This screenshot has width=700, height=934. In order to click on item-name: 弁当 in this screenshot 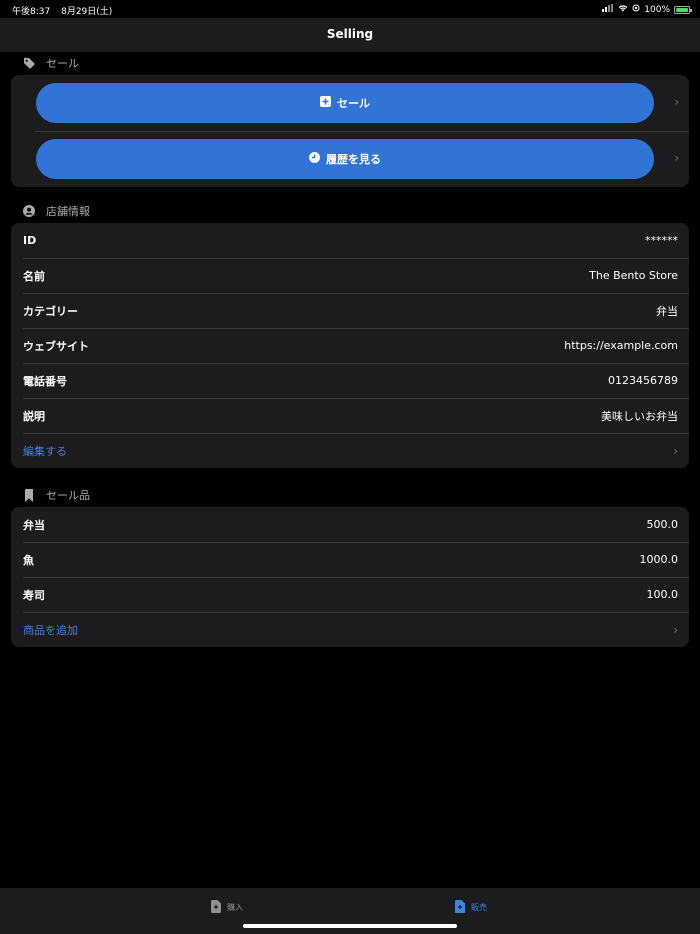, I will do `click(34, 525)`.